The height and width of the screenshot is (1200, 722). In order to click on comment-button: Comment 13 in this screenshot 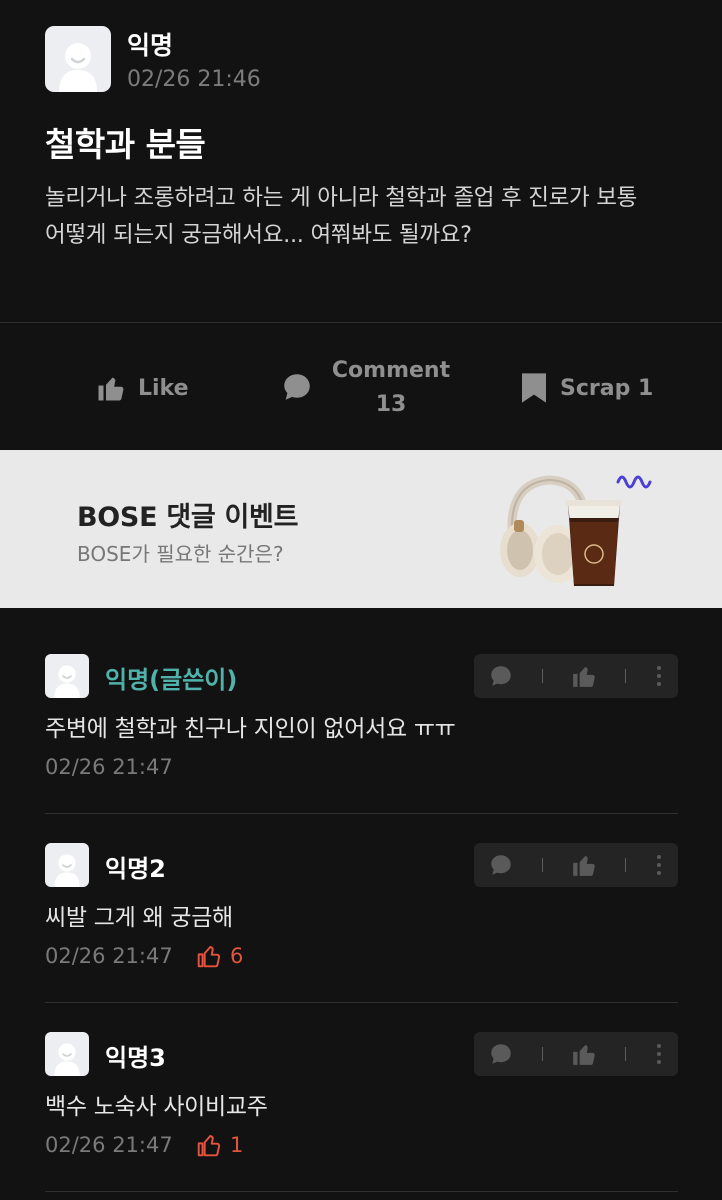, I will do `click(368, 387)`.